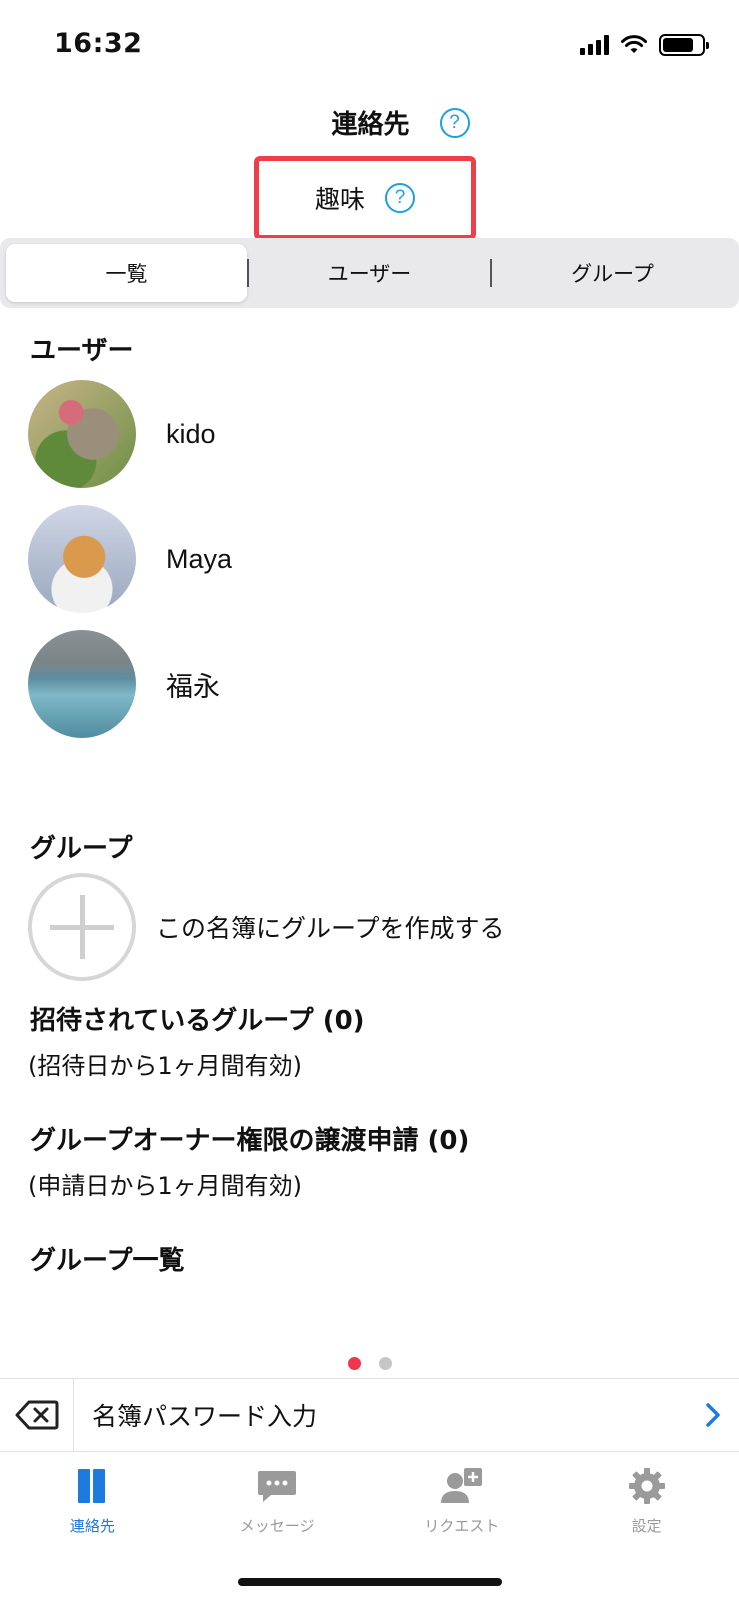 This screenshot has width=739, height=1600. Describe the element at coordinates (368, 559) in the screenshot. I see `user-row-maya: Maya` at that location.